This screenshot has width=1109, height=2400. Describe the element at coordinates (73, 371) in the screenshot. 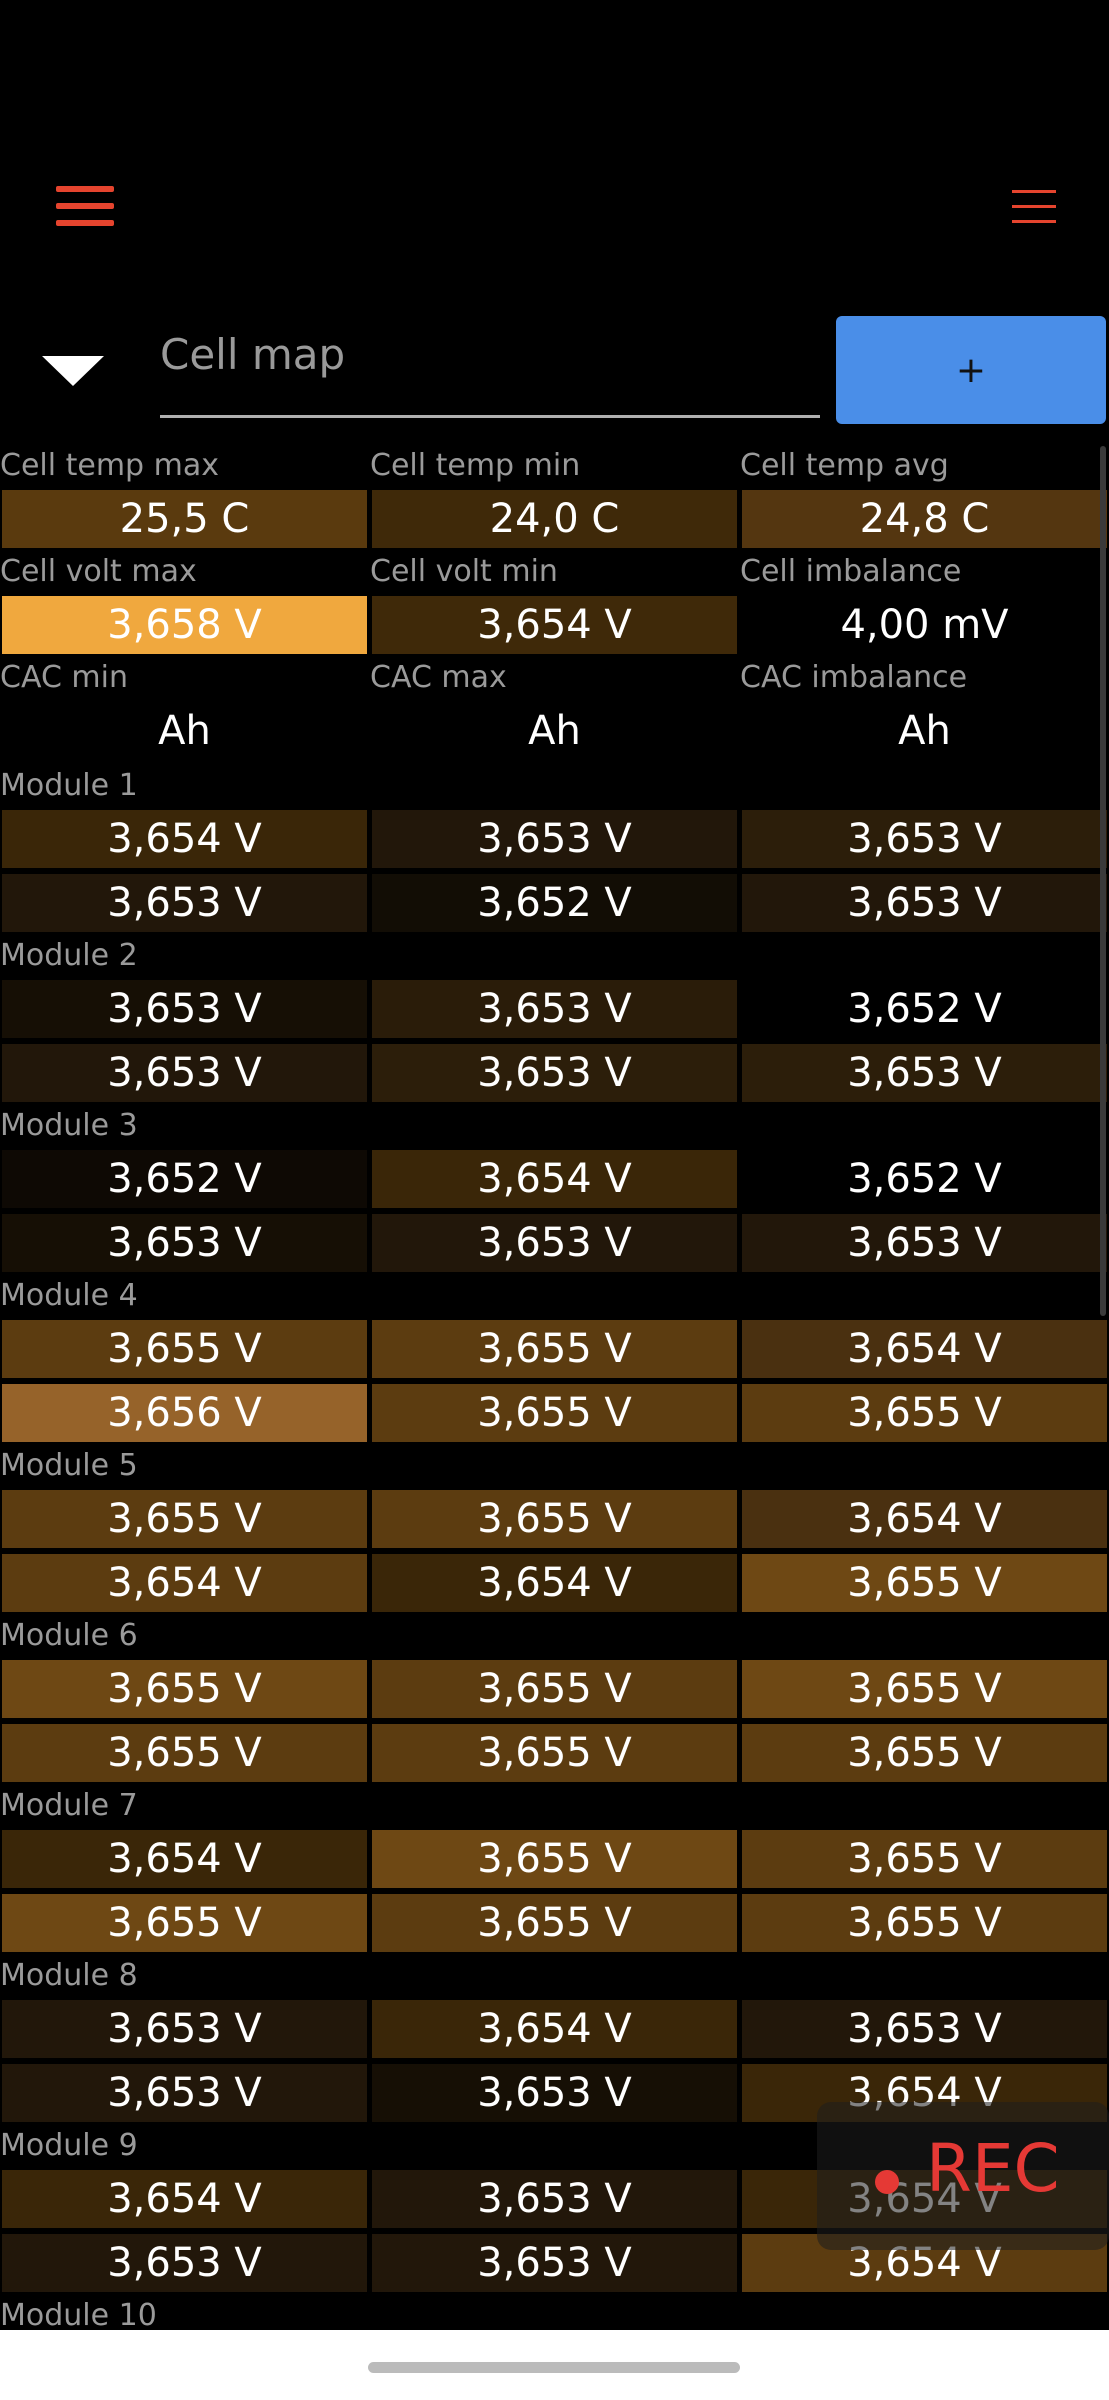

I see `dropdown-arrow-icon` at that location.